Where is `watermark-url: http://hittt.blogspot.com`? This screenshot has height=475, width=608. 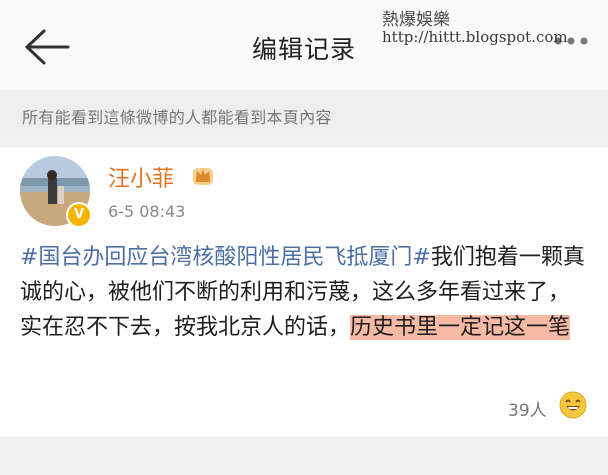 watermark-url: http://hittt.blogspot.com is located at coordinates (475, 37).